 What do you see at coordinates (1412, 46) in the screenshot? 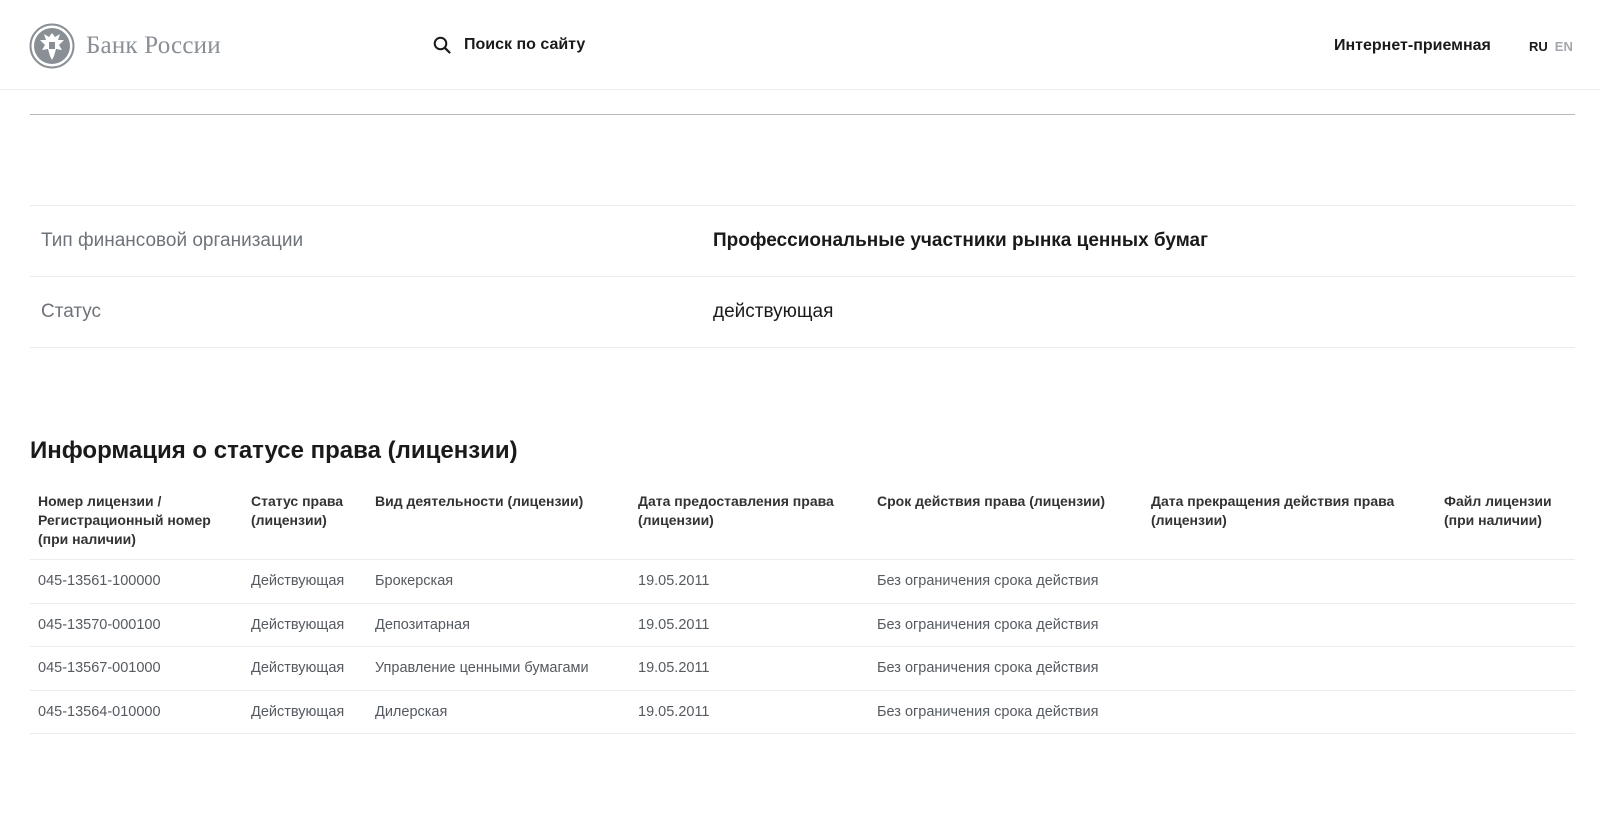
I see `internet-reception-link: Интернет-приемная` at bounding box center [1412, 46].